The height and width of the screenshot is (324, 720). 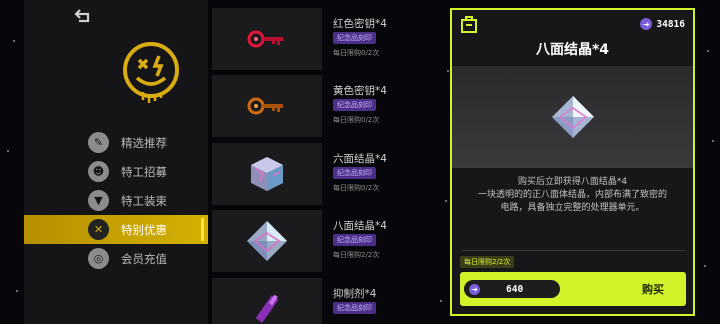 I want to click on list-item: 抑制剂*4 纪念品刻印, so click(x=328, y=301).